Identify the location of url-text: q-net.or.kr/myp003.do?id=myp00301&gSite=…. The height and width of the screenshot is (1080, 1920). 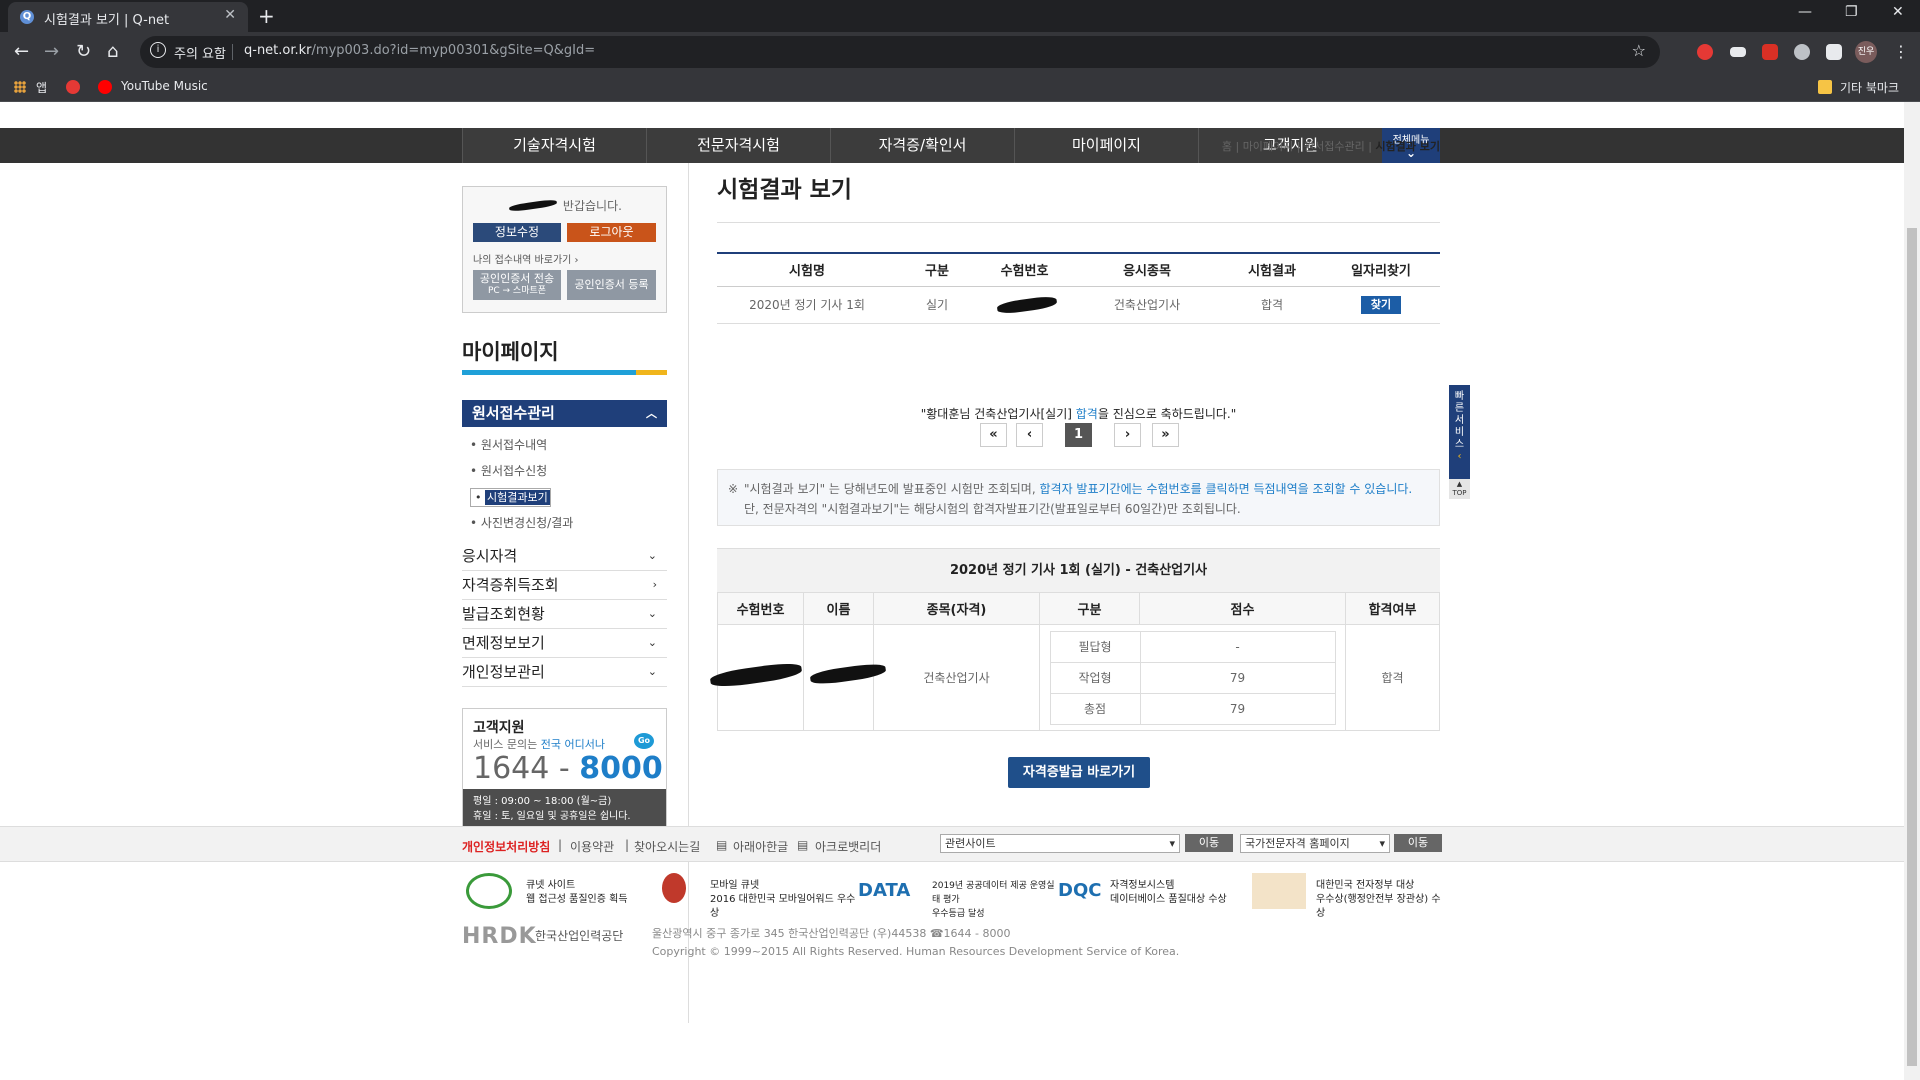
(419, 50).